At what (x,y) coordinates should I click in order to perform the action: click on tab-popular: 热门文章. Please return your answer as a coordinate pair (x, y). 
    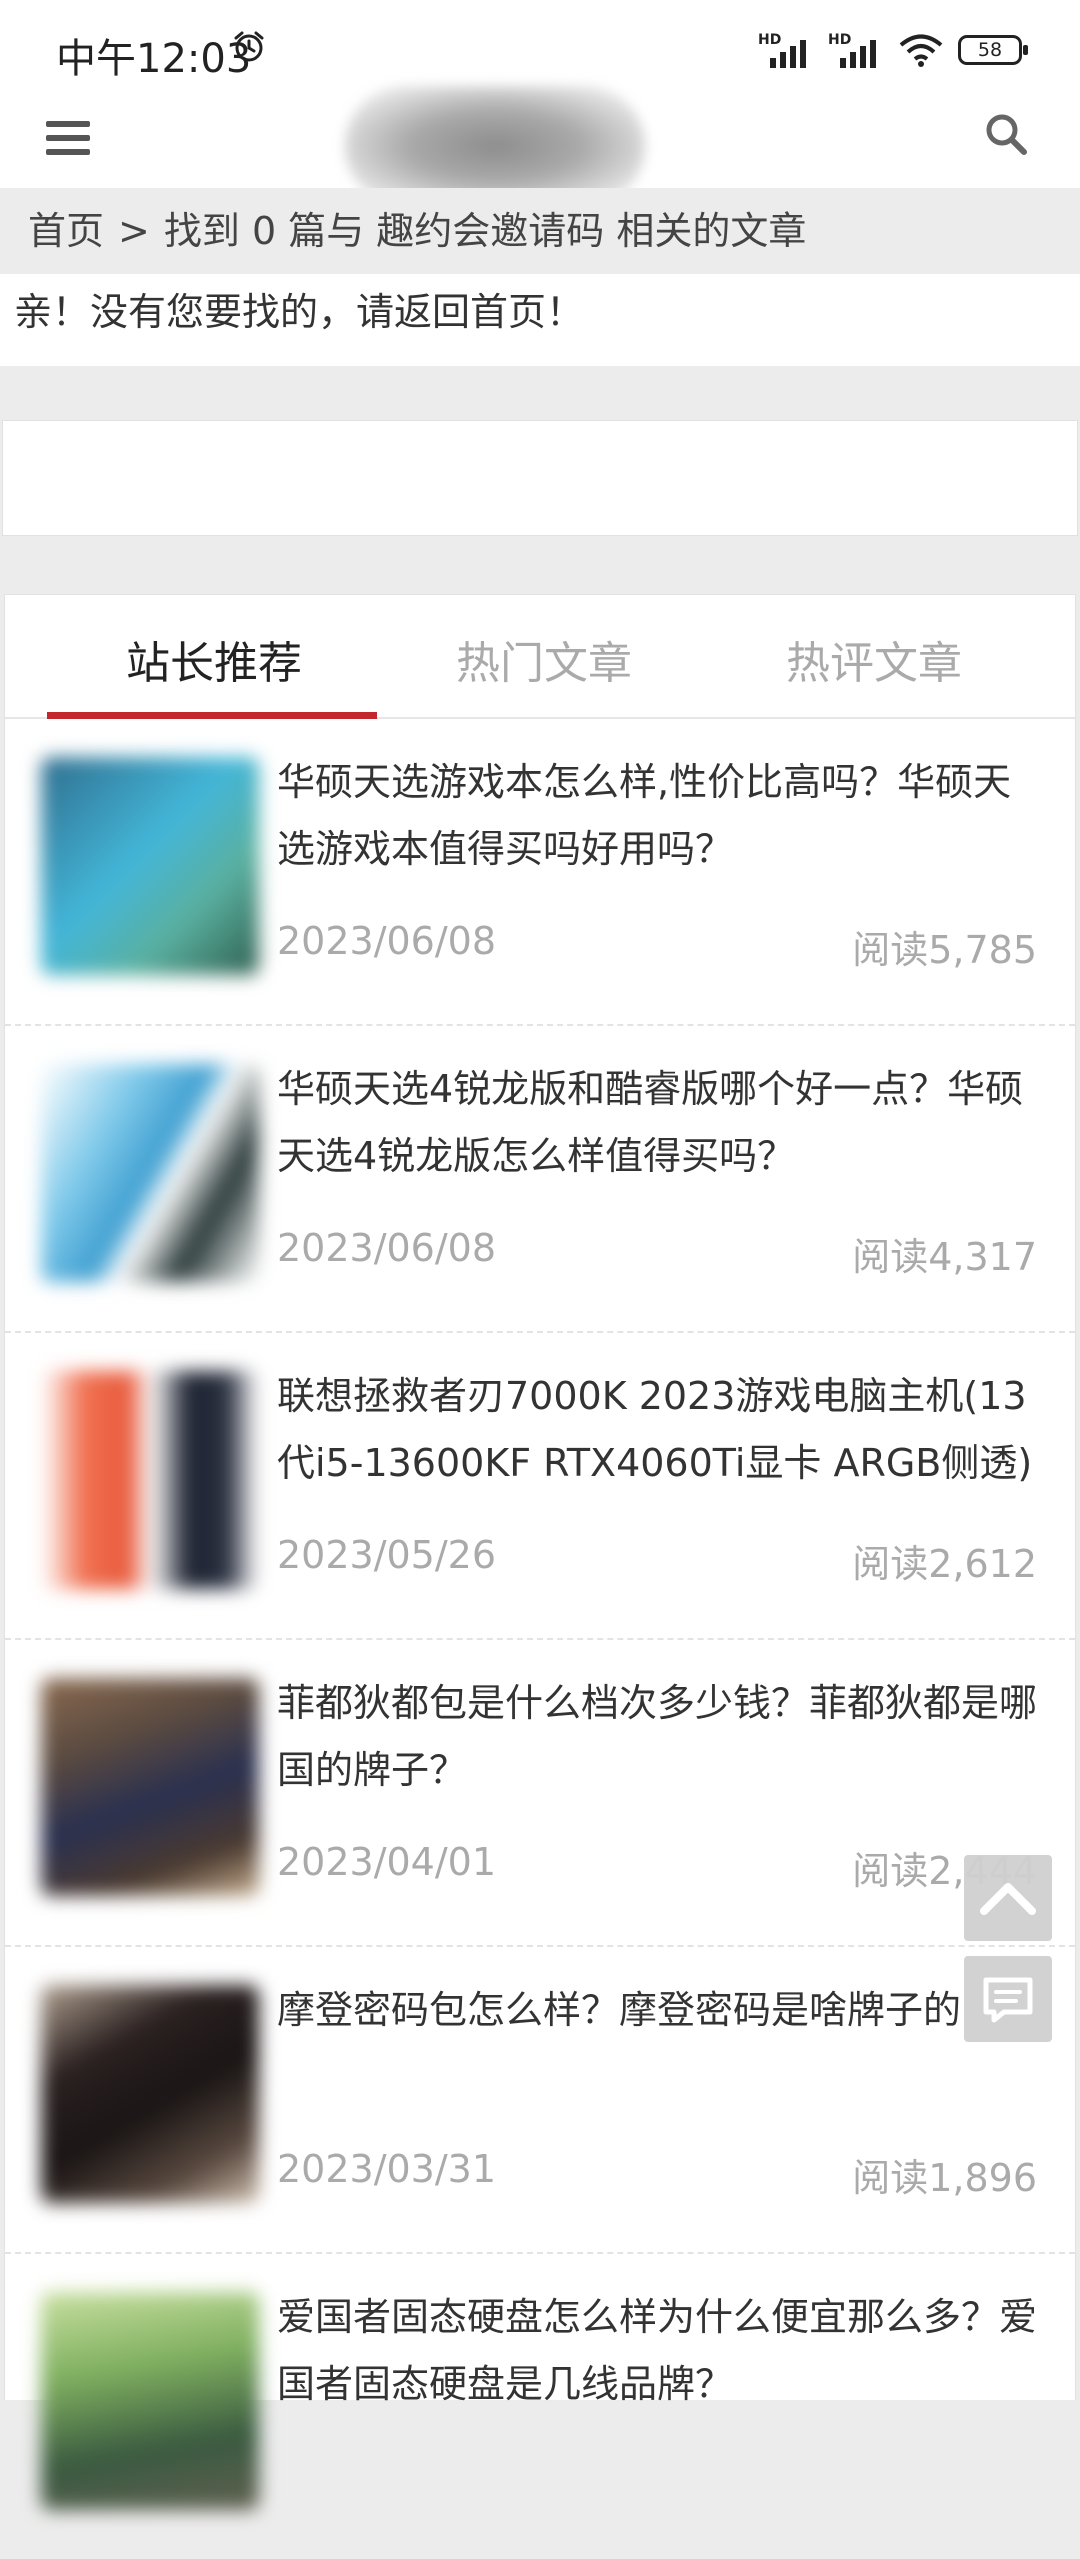
    Looking at the image, I should click on (544, 659).